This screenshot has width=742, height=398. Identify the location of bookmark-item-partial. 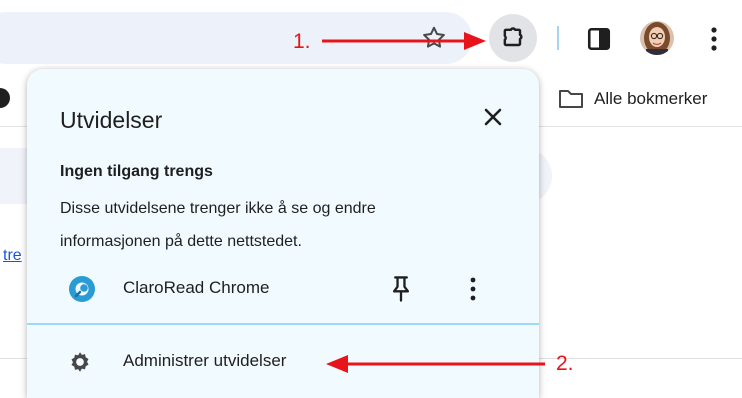
(5, 98).